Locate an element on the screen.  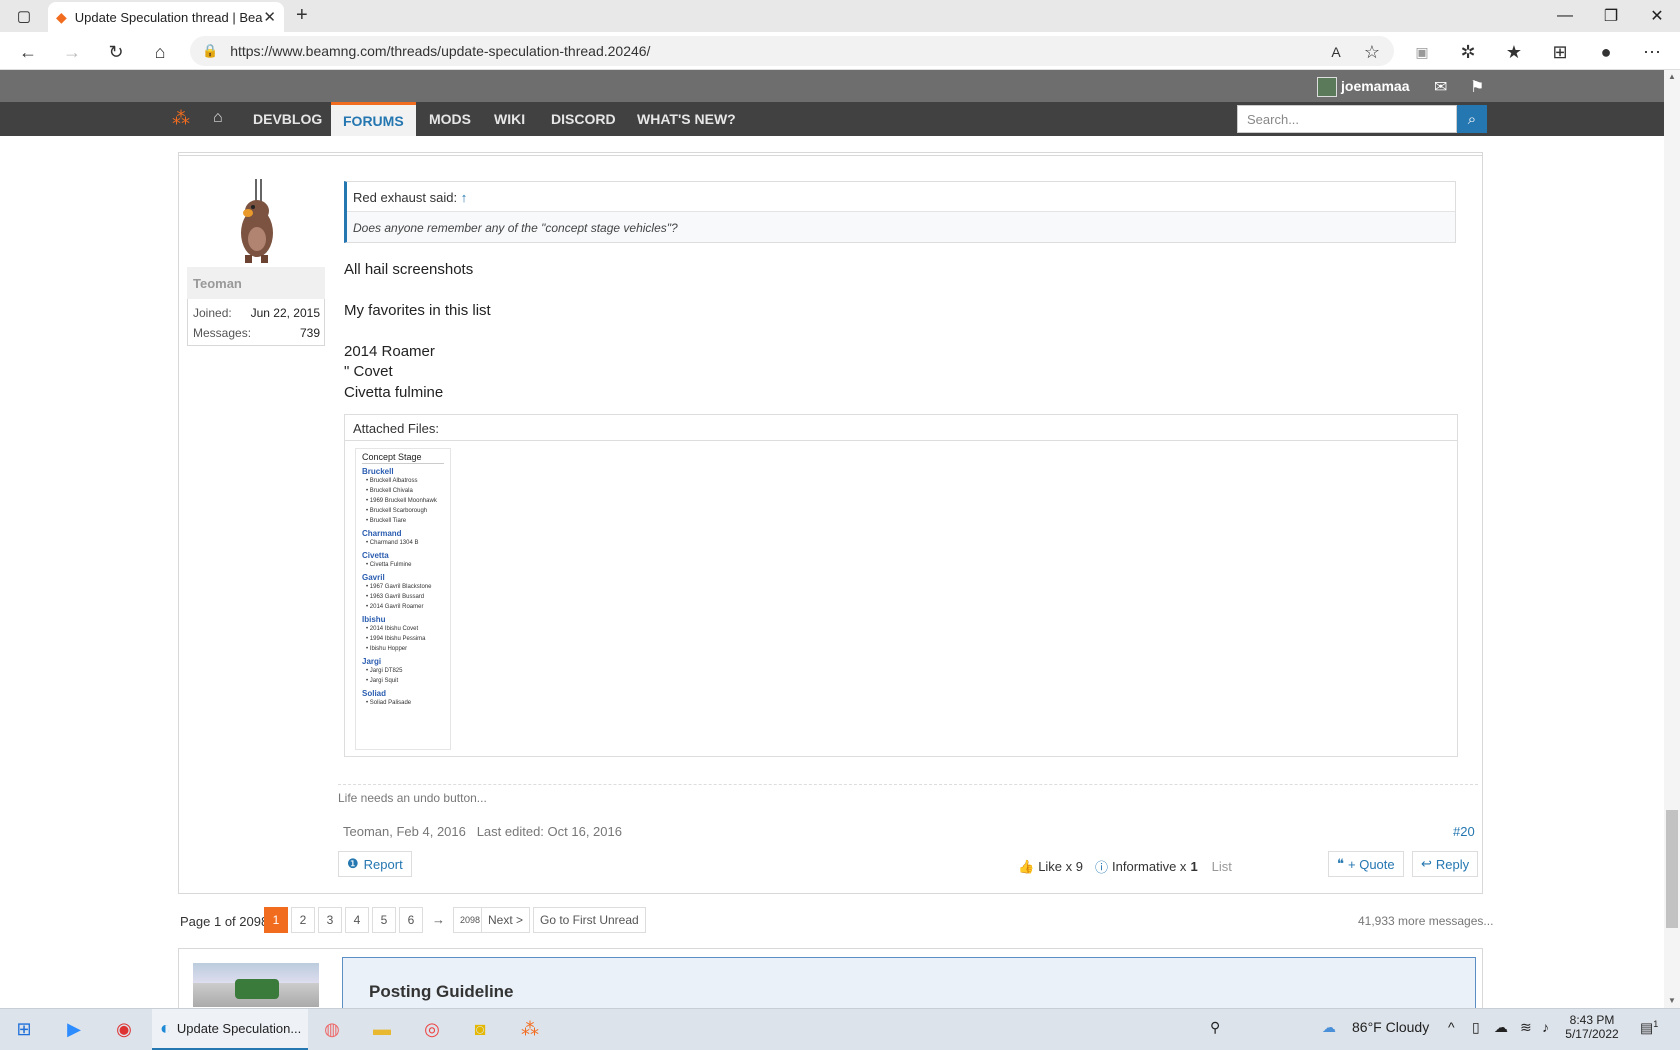
settings-more-icon: ⋯ is located at coordinates (1652, 52).